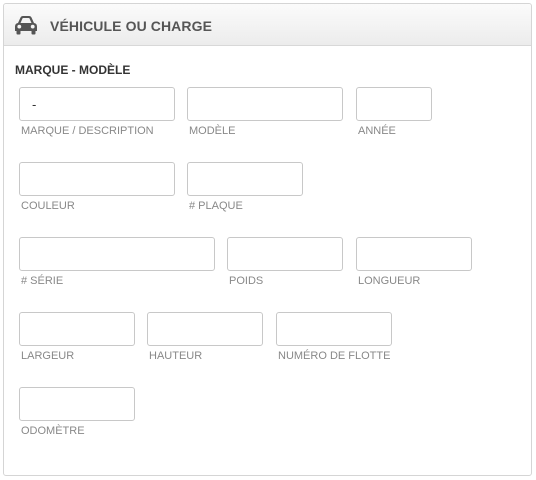 This screenshot has width=536, height=480. I want to click on odometer-input, so click(77, 404).